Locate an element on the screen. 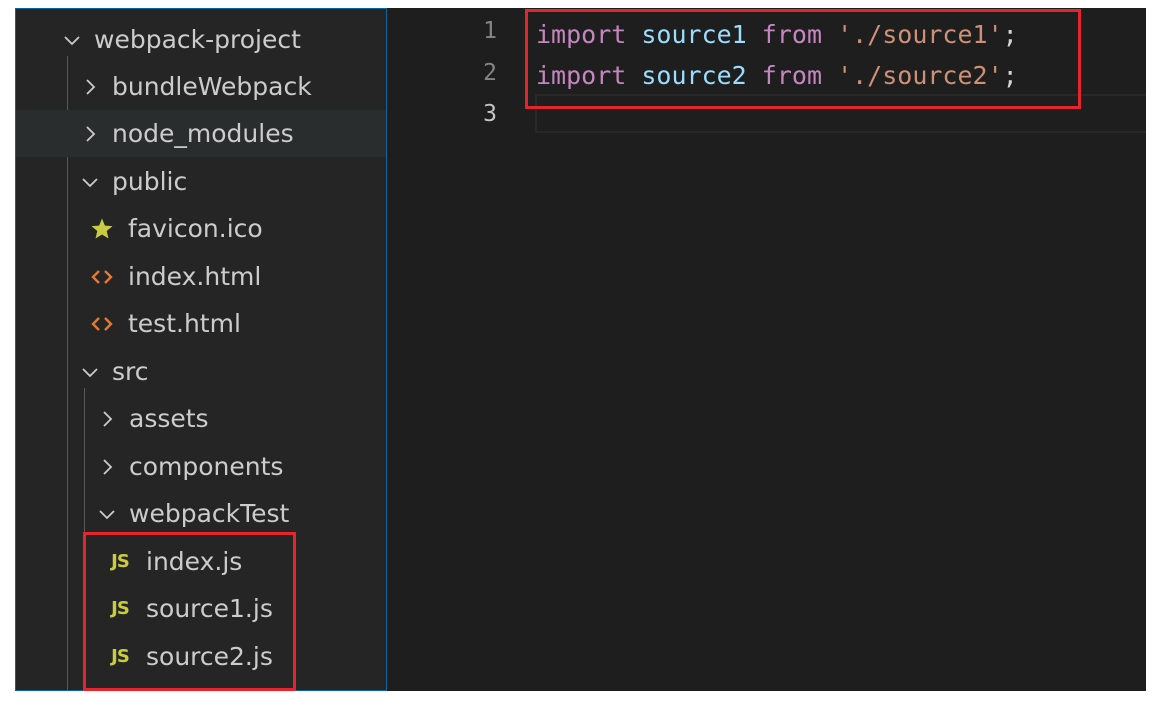 The width and height of the screenshot is (1164, 705). tree-item-label: source2.js is located at coordinates (209, 656).